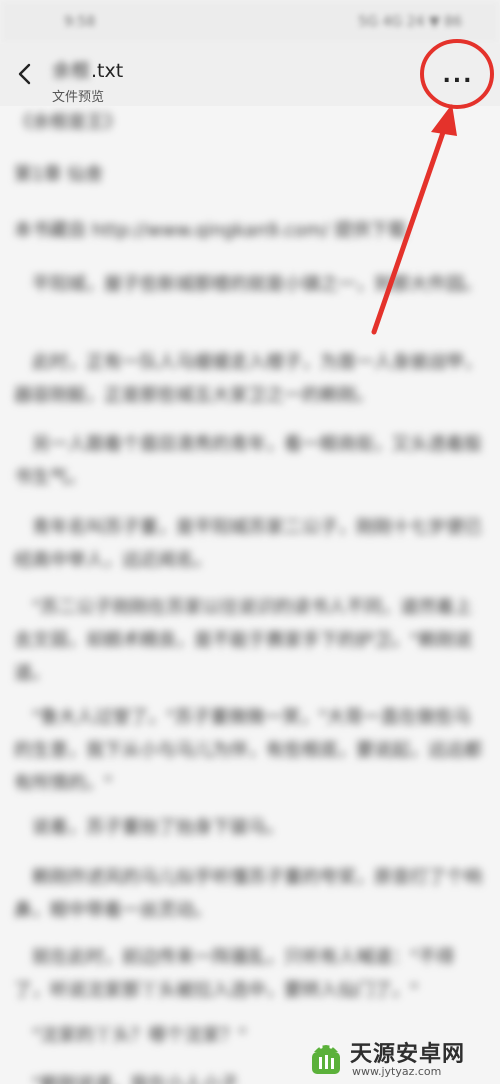  Describe the element at coordinates (248, 461) in the screenshot. I see `doc-paragraph: 另一人跟着个眉目清秀的青年，看一眼商街，又头透着股书生气。` at that location.